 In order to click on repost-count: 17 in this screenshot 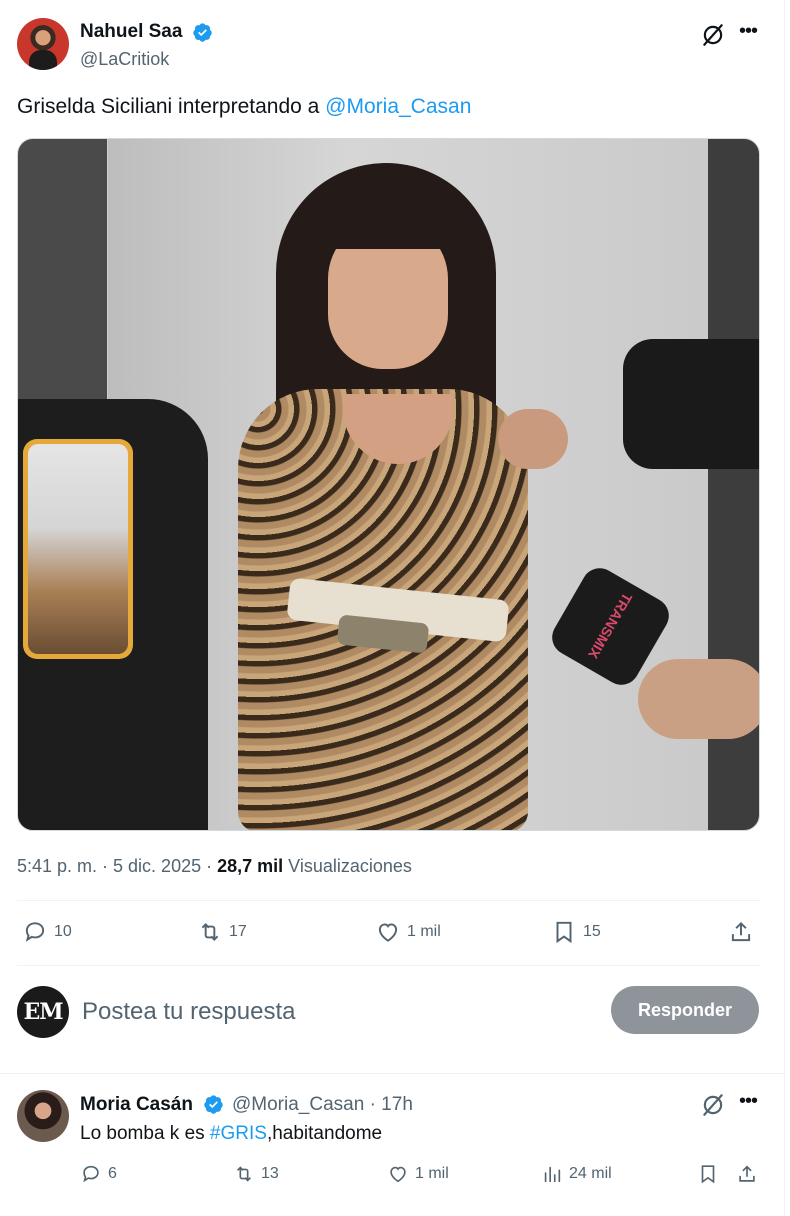, I will do `click(238, 931)`.